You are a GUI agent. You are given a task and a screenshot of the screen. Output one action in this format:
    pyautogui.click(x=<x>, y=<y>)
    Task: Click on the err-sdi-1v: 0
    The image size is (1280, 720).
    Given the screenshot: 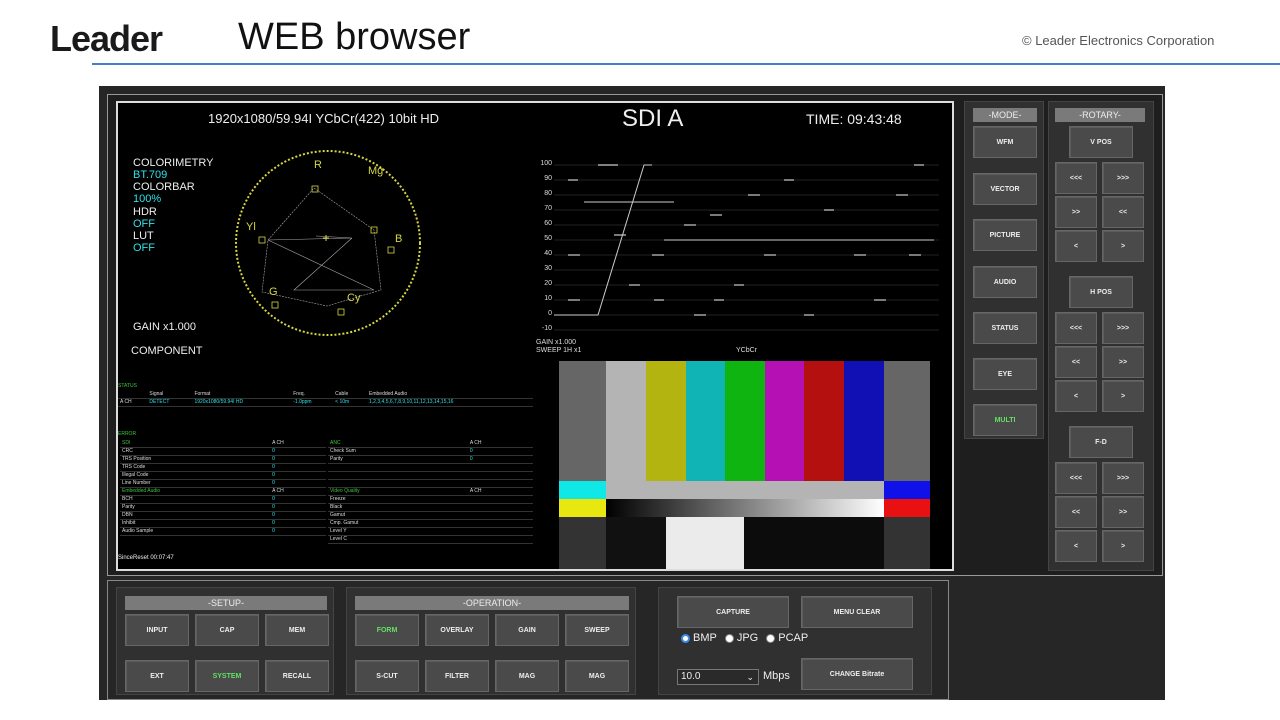 What is the action you would take?
    pyautogui.click(x=298, y=459)
    